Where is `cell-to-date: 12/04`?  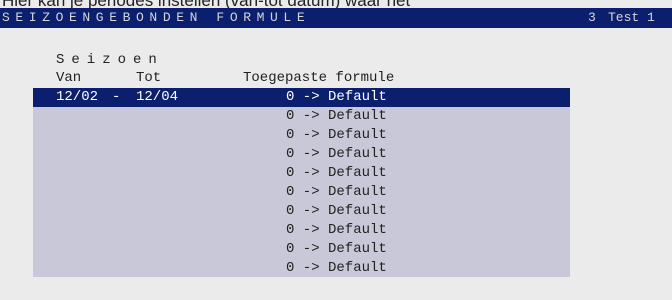
cell-to-date: 12/04 is located at coordinates (157, 97).